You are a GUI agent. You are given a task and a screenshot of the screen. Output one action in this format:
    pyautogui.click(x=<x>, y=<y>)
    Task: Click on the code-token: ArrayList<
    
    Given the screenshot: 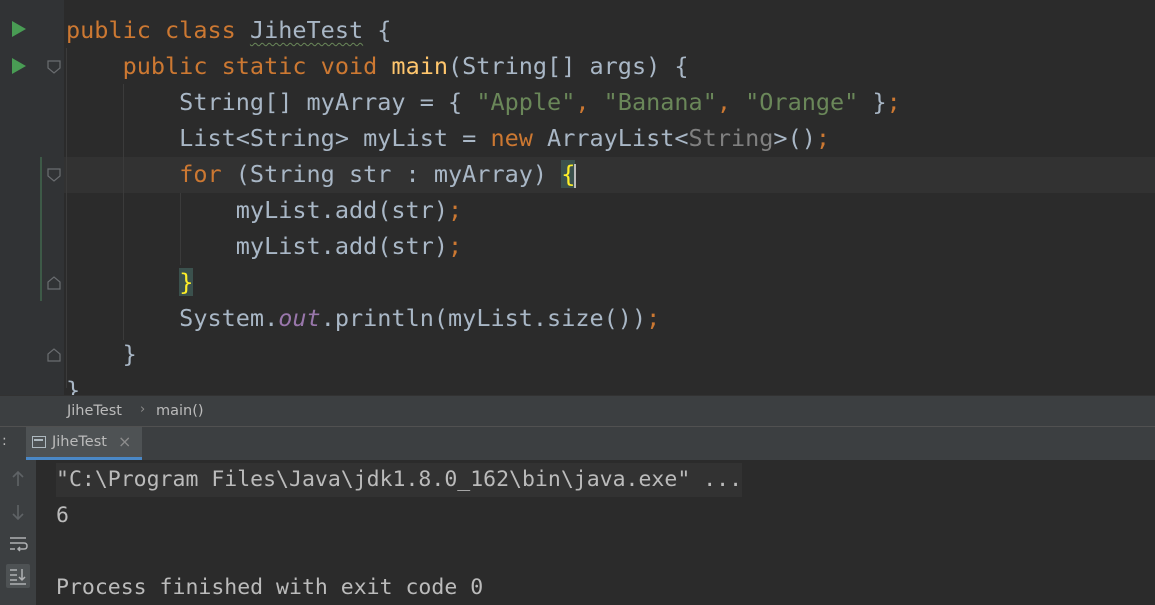 What is the action you would take?
    pyautogui.click(x=618, y=138)
    